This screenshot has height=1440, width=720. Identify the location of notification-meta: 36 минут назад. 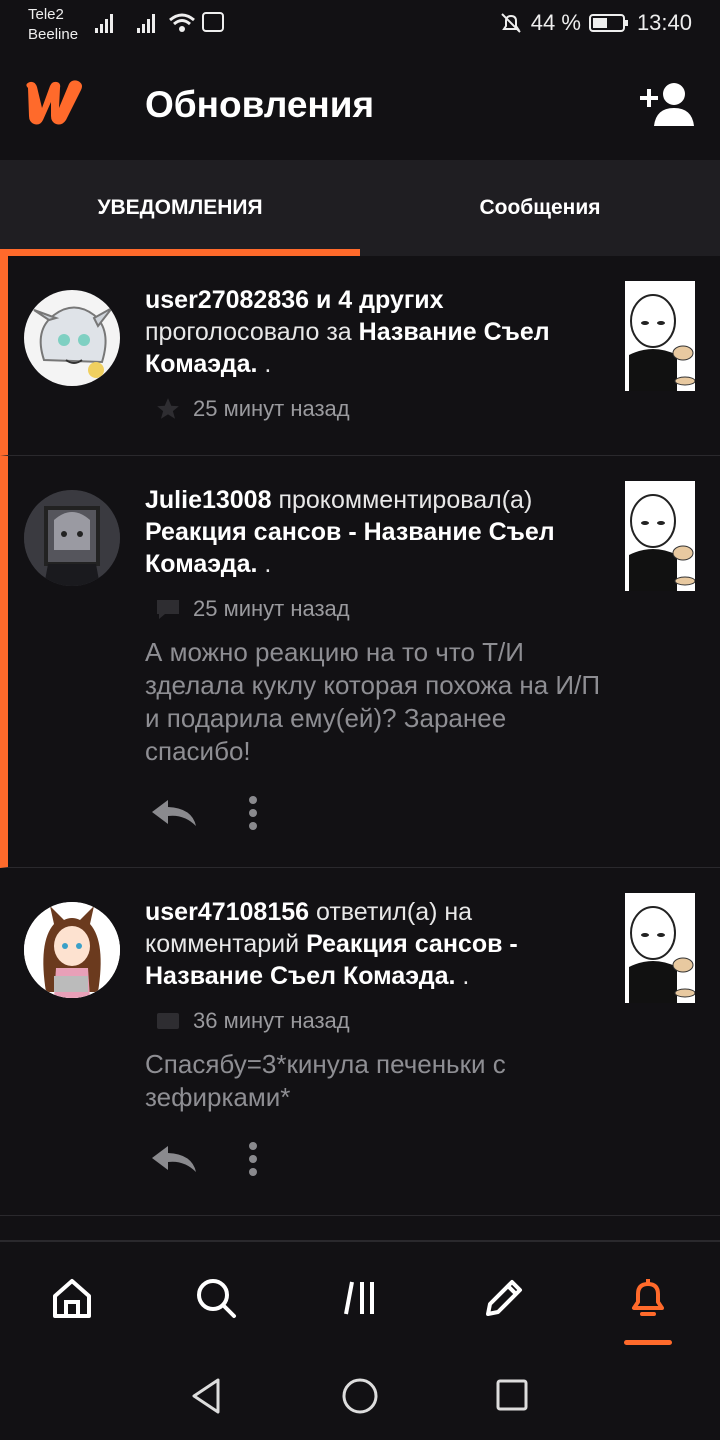
(252, 1021).